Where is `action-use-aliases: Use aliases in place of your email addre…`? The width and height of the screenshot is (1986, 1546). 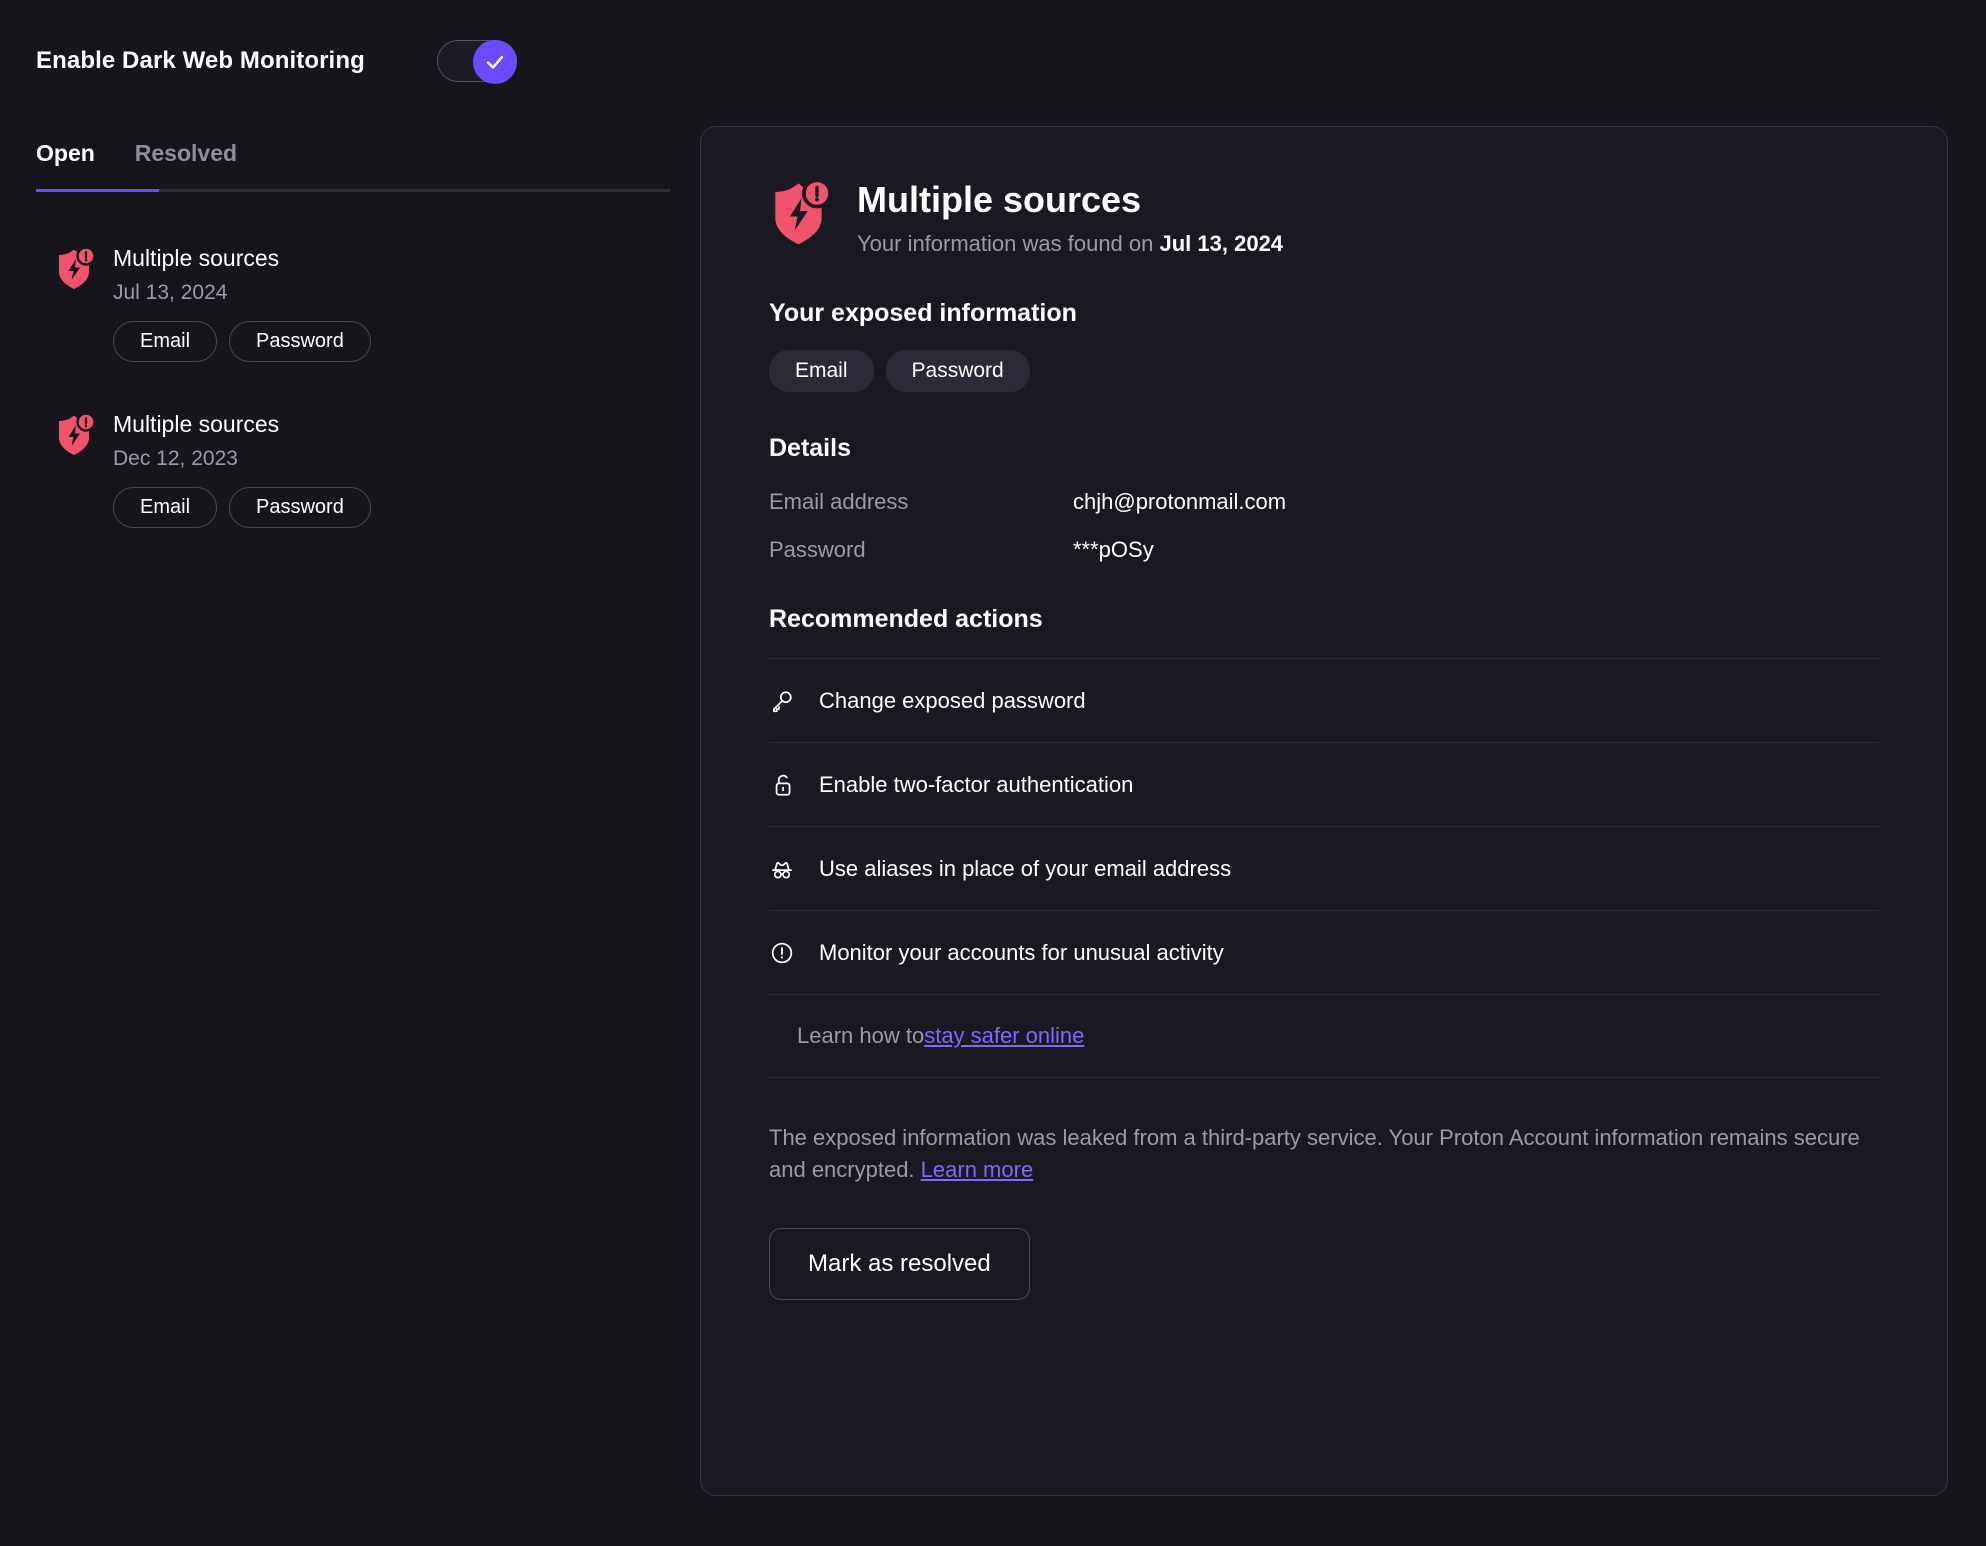
action-use-aliases: Use aliases in place of your email addre… is located at coordinates (1324, 868).